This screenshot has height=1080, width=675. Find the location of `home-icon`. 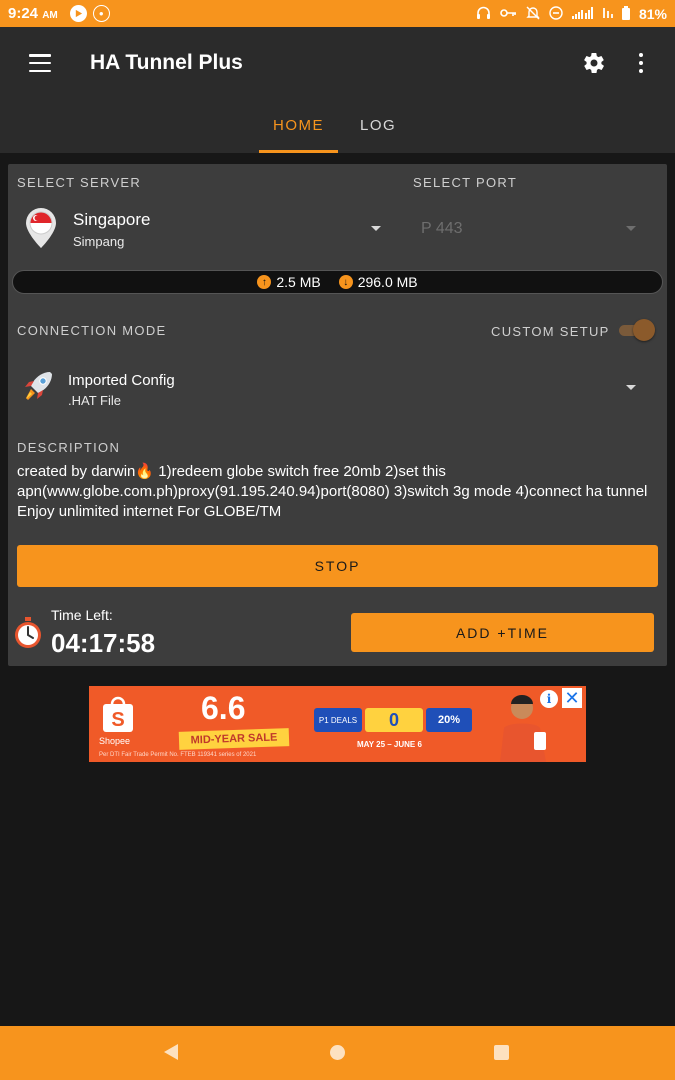

home-icon is located at coordinates (337, 1052).